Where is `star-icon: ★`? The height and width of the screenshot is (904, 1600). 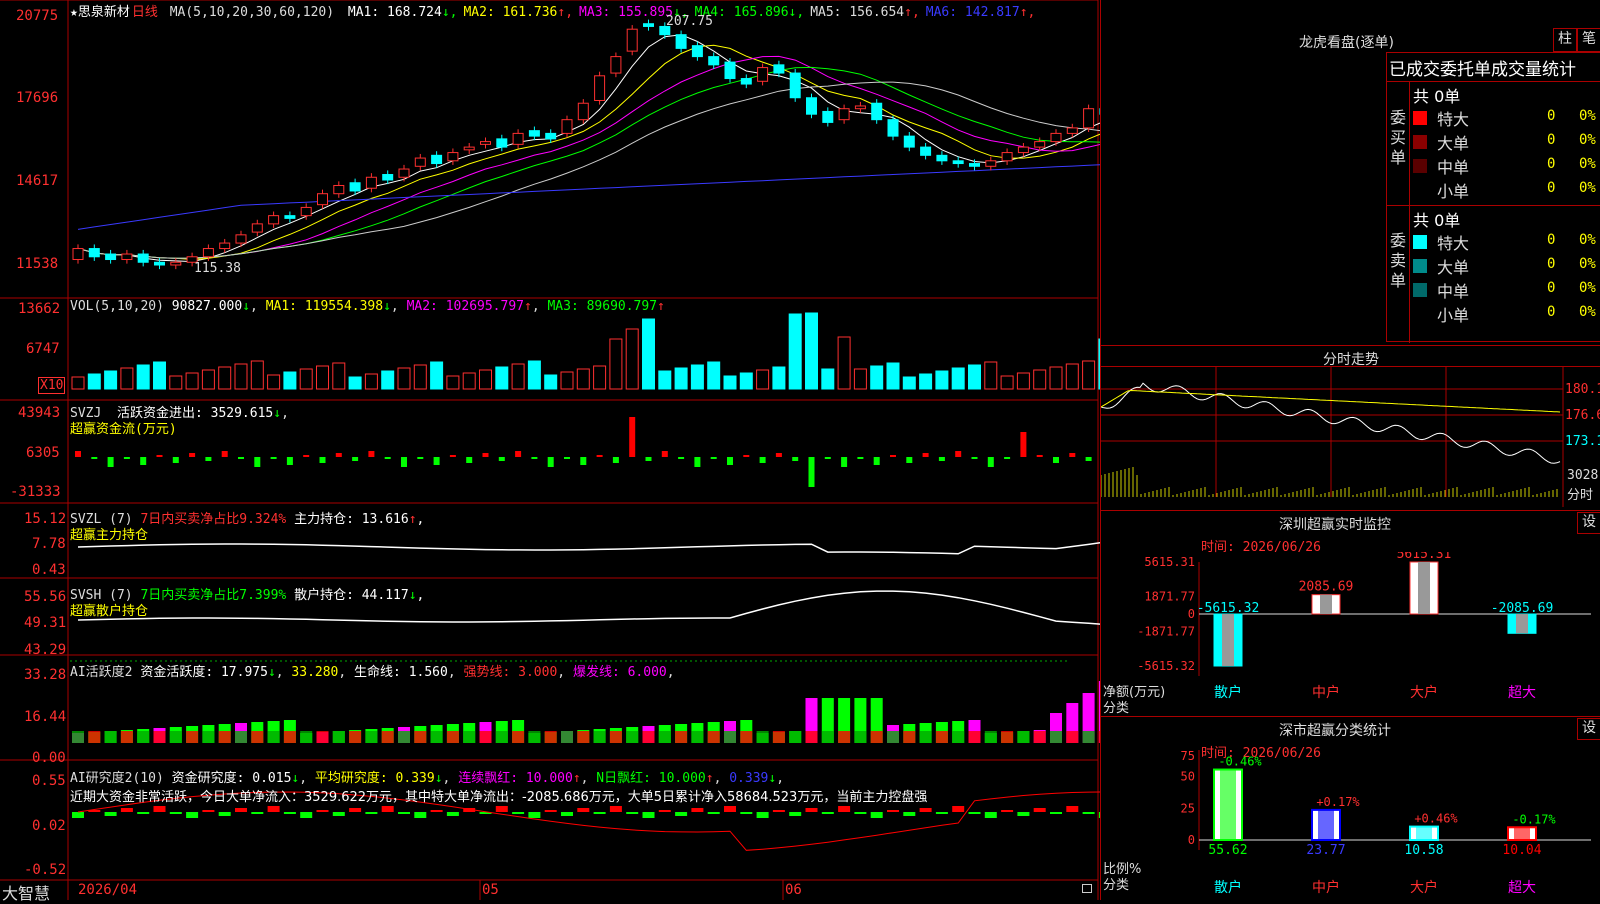
star-icon: ★ is located at coordinates (74, 12).